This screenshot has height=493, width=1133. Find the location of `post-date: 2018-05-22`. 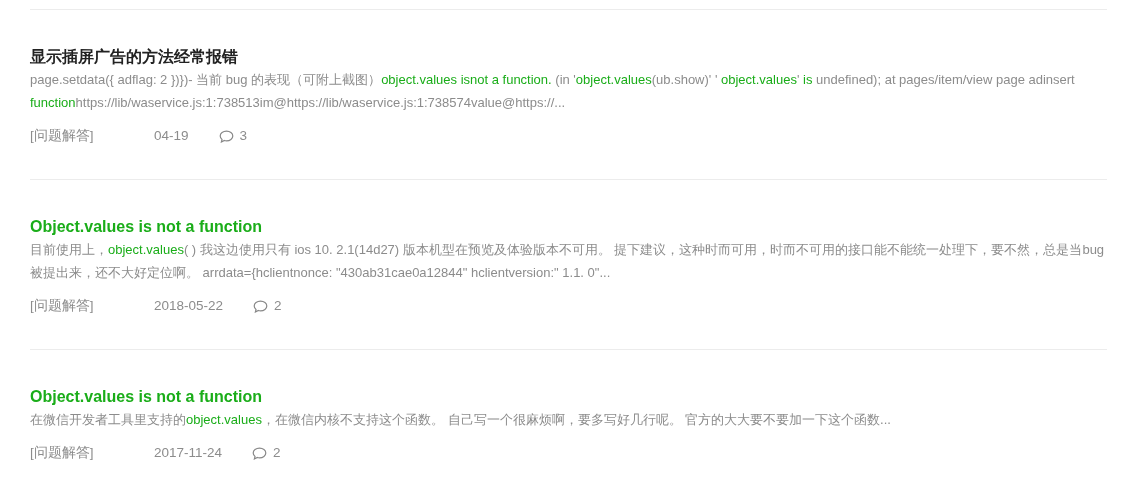

post-date: 2018-05-22 is located at coordinates (189, 306).